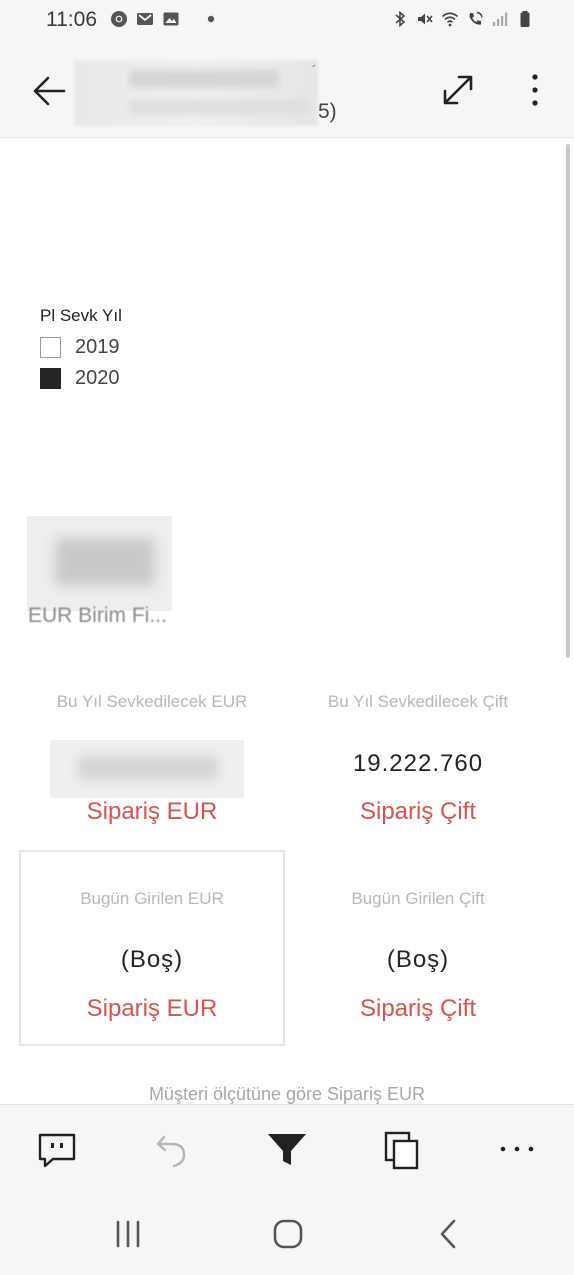  What do you see at coordinates (450, 19) in the screenshot?
I see `wifi-icon` at bounding box center [450, 19].